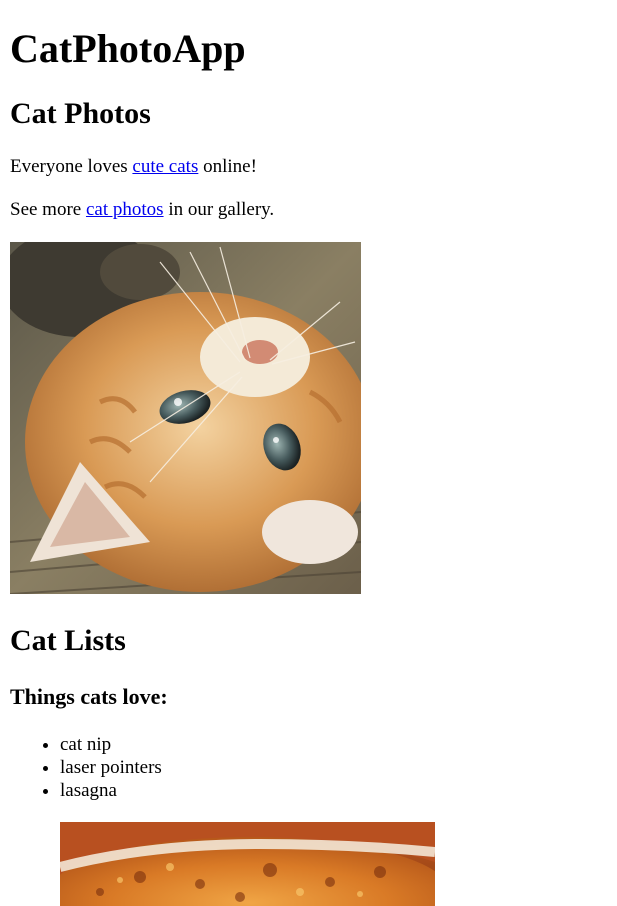 The width and height of the screenshot is (617, 906). What do you see at coordinates (111, 744) in the screenshot?
I see `list-item: cat nip` at bounding box center [111, 744].